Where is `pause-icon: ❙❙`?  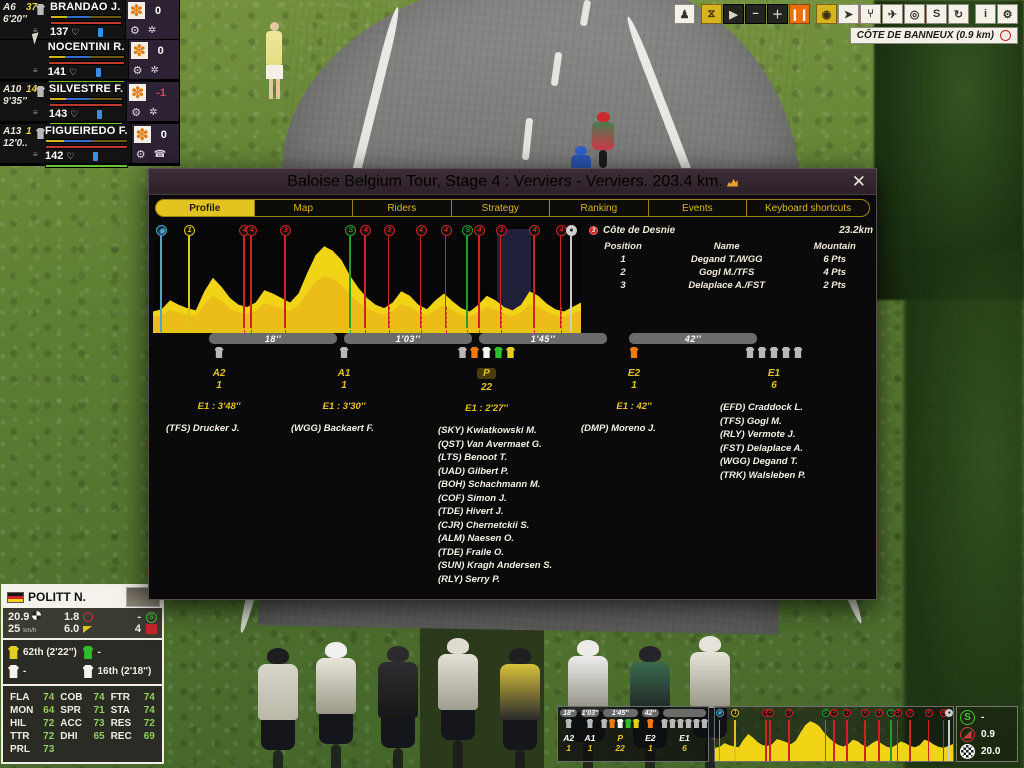
pause-icon: ❙❙ is located at coordinates (799, 14).